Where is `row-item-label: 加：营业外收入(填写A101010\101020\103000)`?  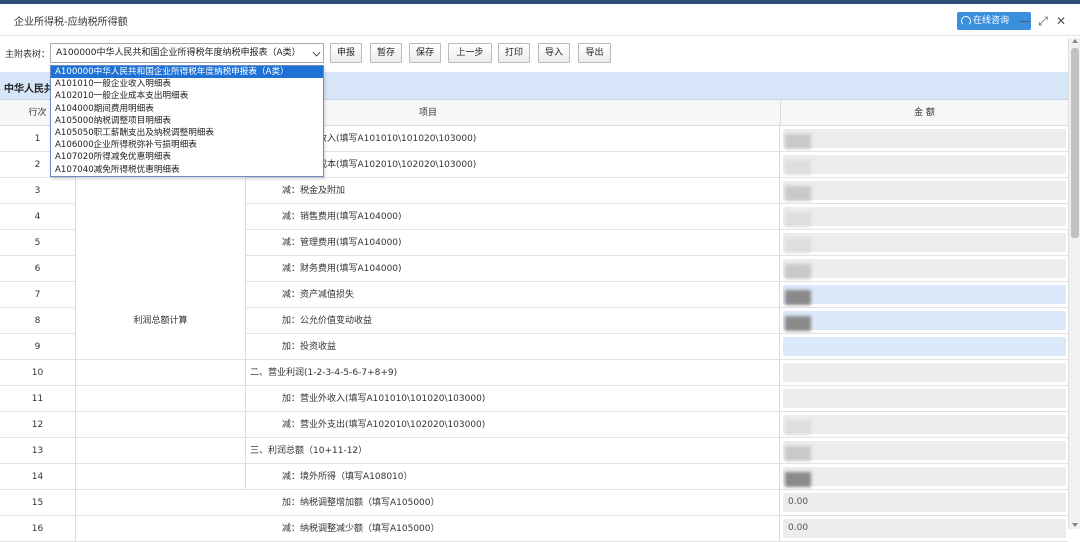
row-item-label: 加：营业外收入(填写A101010\101020\103000) is located at coordinates (513, 399).